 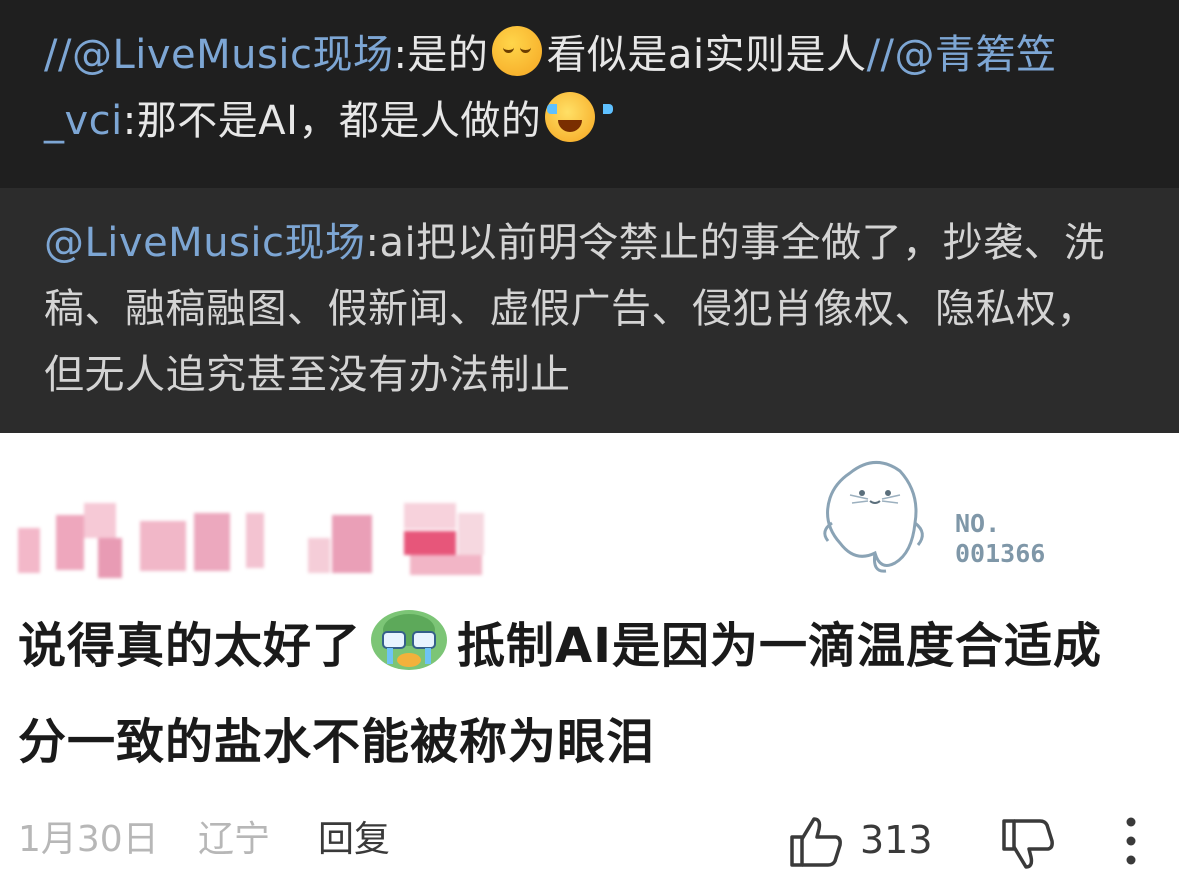 What do you see at coordinates (588, 845) in the screenshot?
I see `comment-footer: 1月30日 辽宁 回复 313` at bounding box center [588, 845].